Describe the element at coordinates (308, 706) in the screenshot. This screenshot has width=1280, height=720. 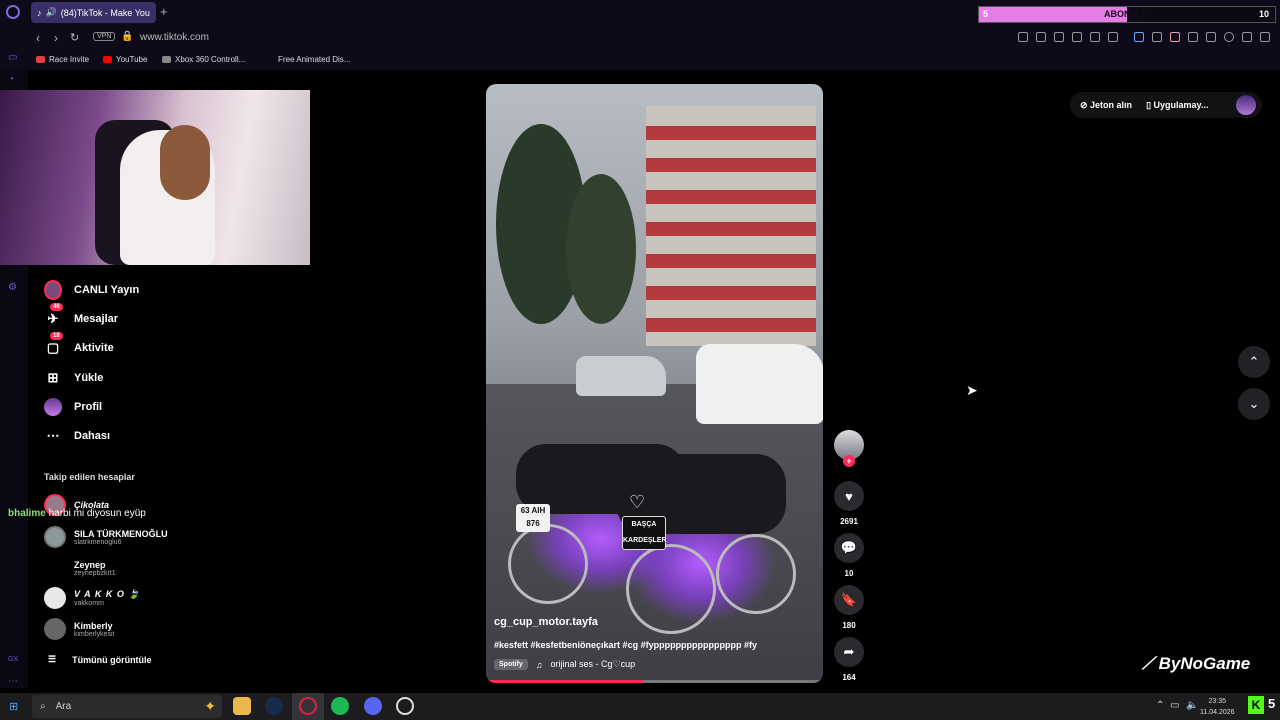
I see `opera-gx-icon` at that location.